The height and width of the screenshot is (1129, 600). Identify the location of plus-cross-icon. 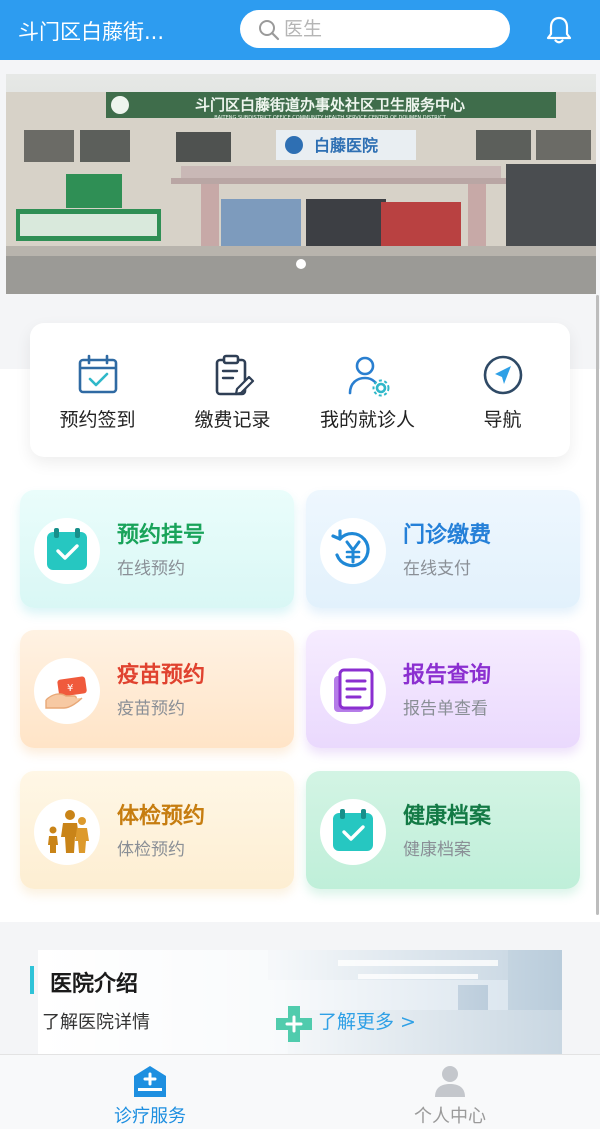
(294, 1024).